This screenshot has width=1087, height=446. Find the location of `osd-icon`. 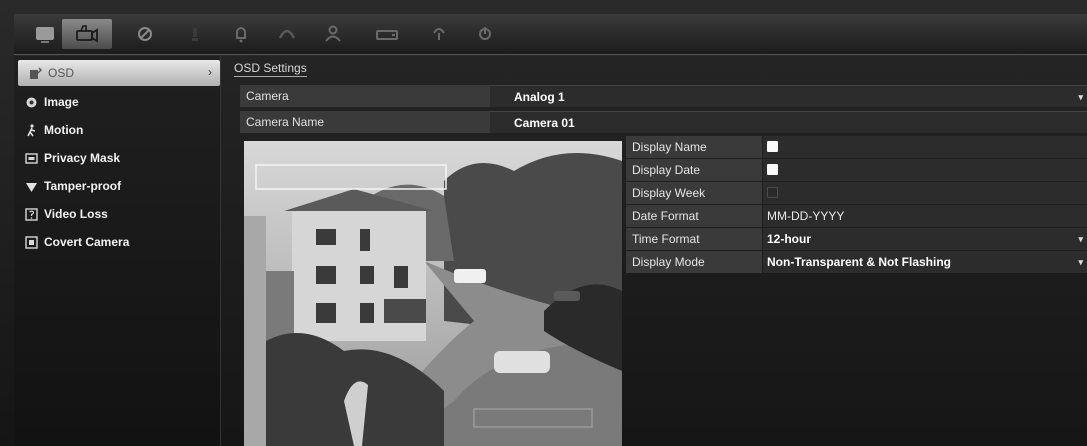

osd-icon is located at coordinates (35, 73).